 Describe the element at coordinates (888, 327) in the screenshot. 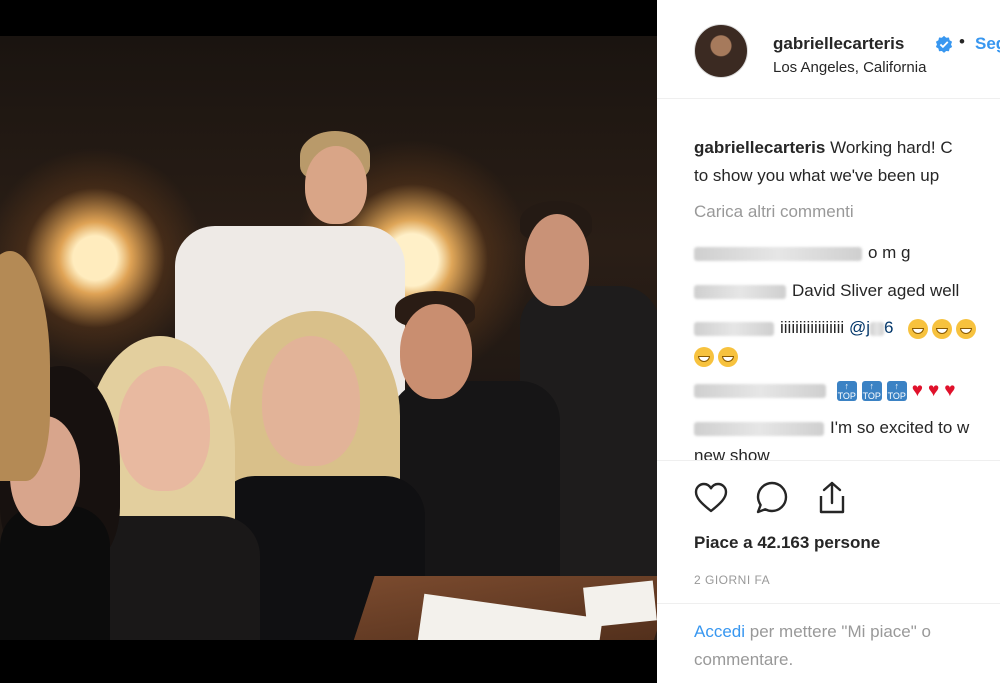

I see `comment-mention-tail: 6` at that location.